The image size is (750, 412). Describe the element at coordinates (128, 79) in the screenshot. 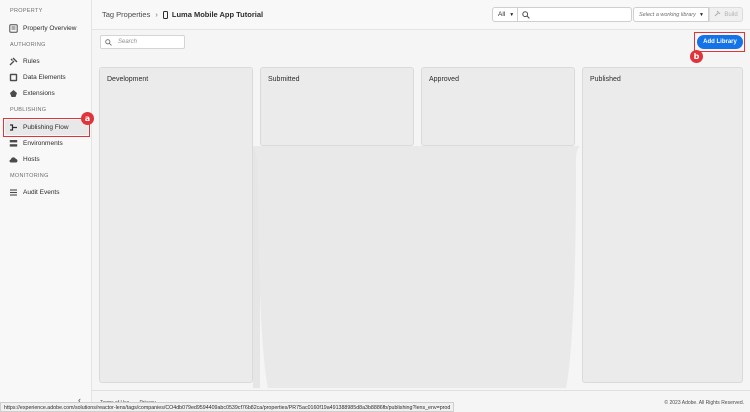

I see `column-title: Development` at that location.